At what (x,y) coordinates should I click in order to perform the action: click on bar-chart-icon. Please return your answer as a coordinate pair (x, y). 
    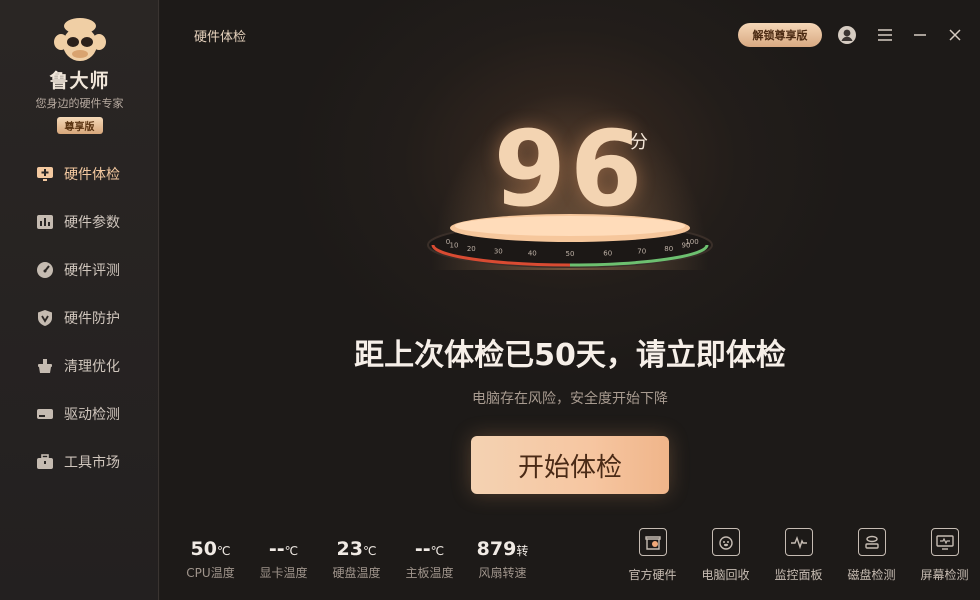
    Looking at the image, I should click on (45, 222).